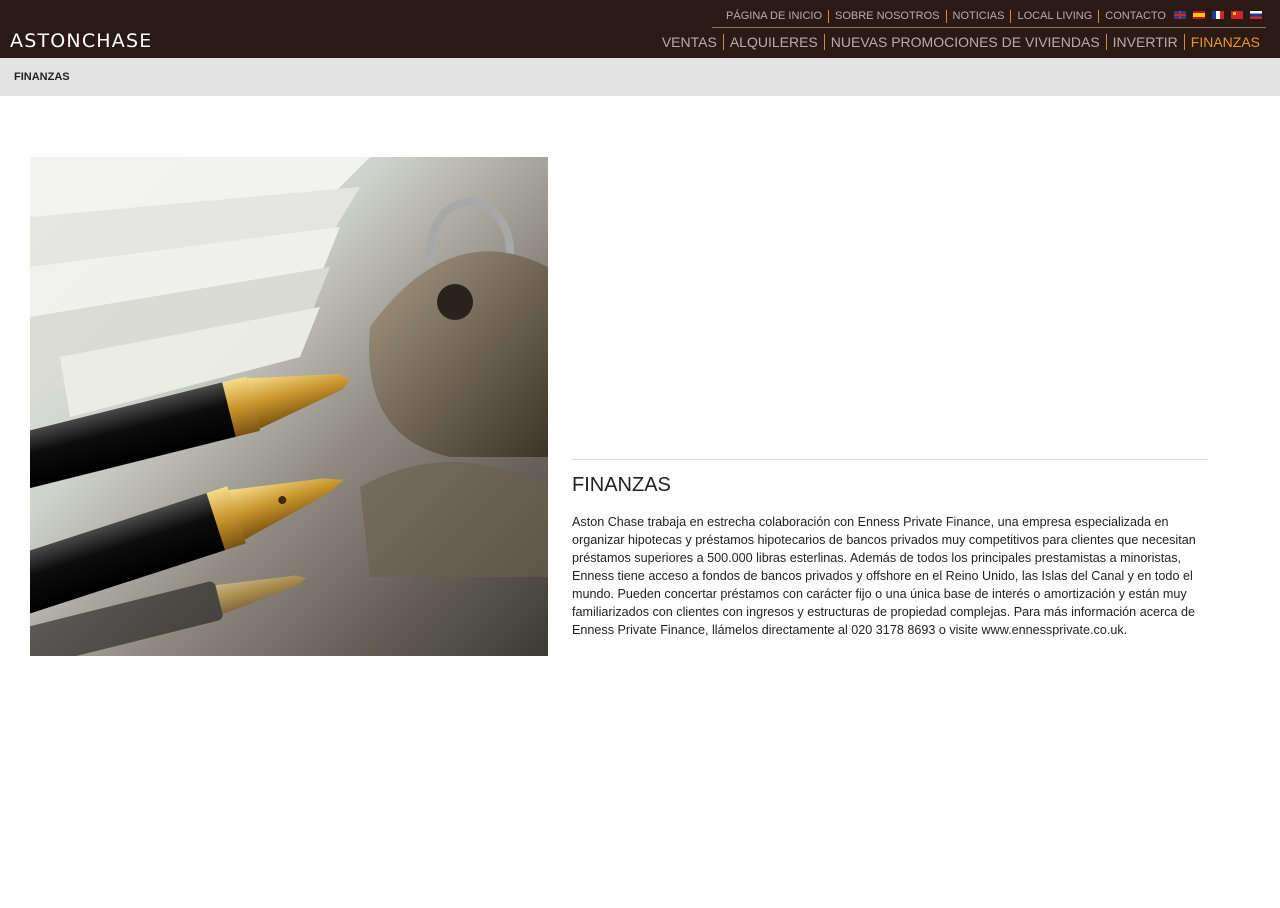  Describe the element at coordinates (1199, 15) in the screenshot. I see `spain-flag-icon` at that location.